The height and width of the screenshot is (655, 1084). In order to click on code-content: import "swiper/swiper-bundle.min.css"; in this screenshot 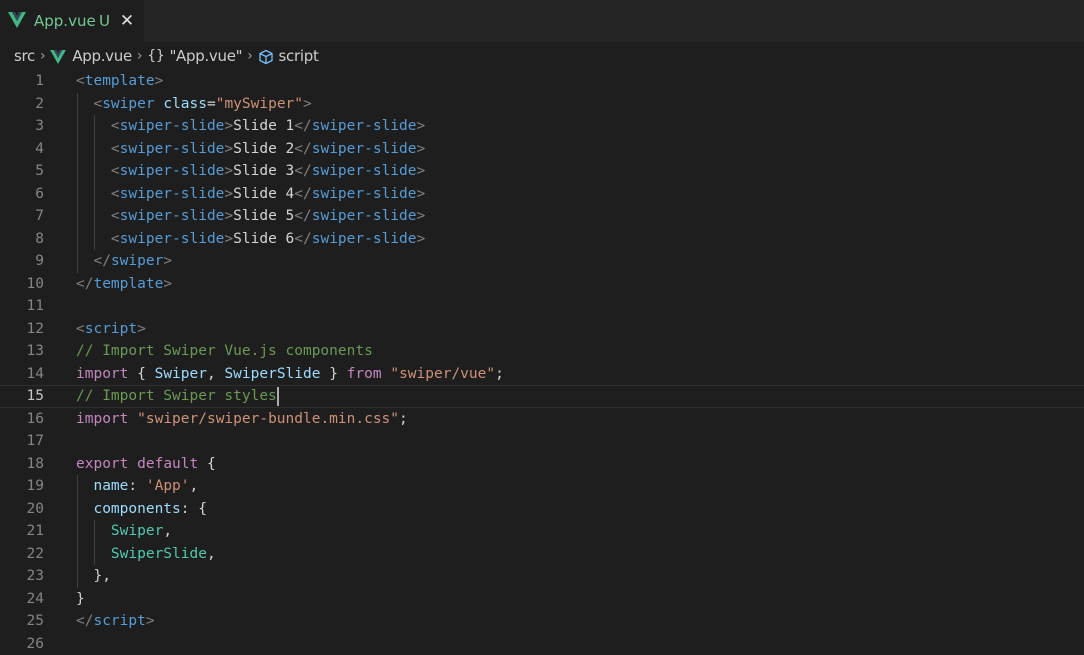, I will do `click(242, 419)`.